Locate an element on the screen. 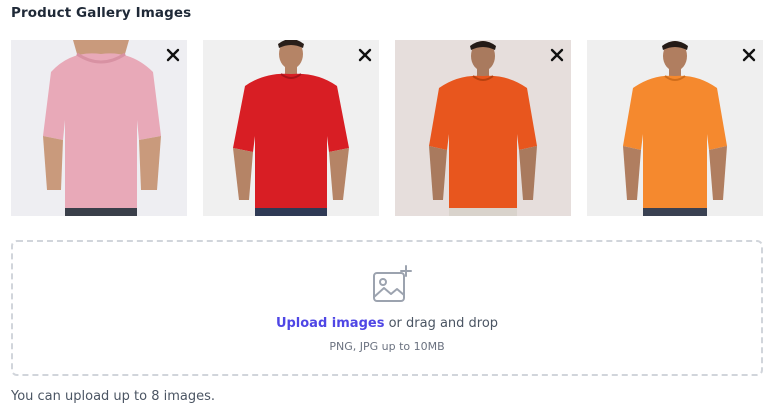  image-add-icon is located at coordinates (392, 283).